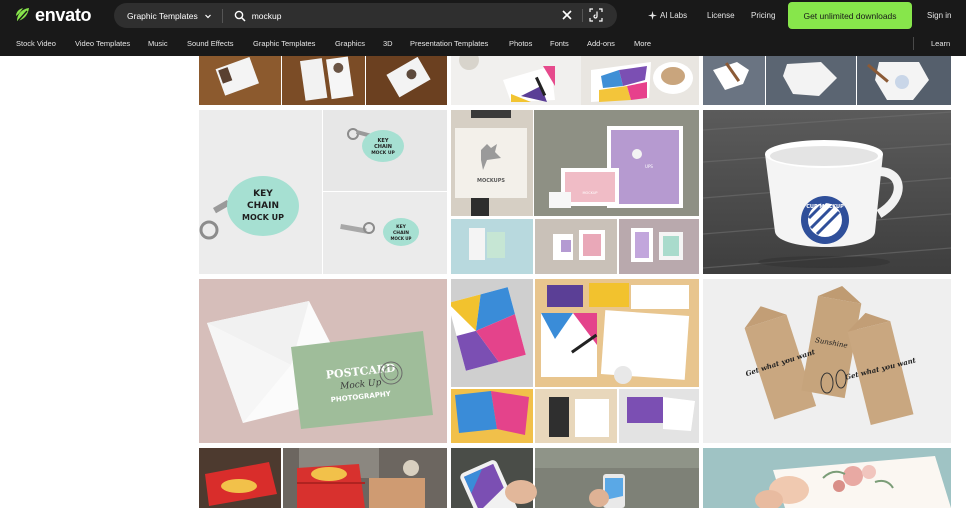 The height and width of the screenshot is (508, 966). I want to click on logo-text: envato, so click(63, 14).